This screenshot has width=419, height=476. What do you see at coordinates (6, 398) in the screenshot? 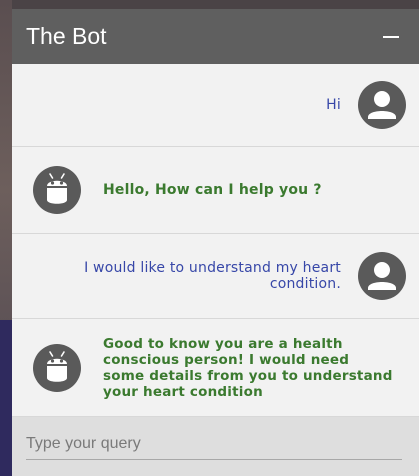
I see `background-accent` at bounding box center [6, 398].